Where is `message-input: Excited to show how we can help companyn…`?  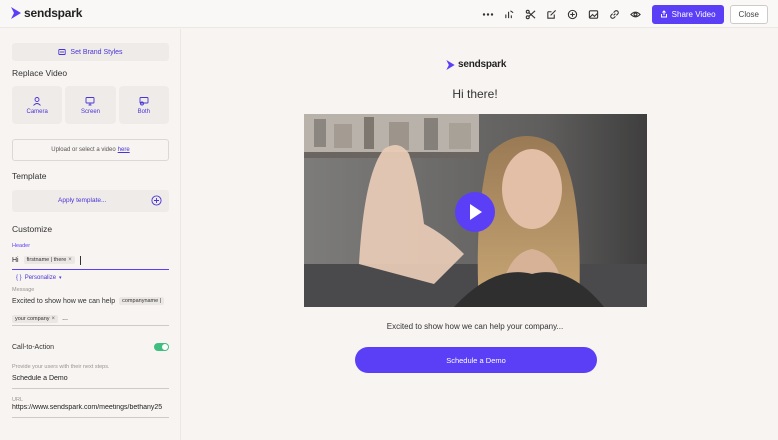
message-input: Excited to show how we can help companyn… is located at coordinates (90, 301).